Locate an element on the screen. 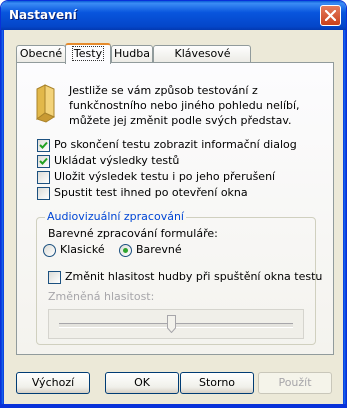  radio-button-selected is located at coordinates (125, 250).